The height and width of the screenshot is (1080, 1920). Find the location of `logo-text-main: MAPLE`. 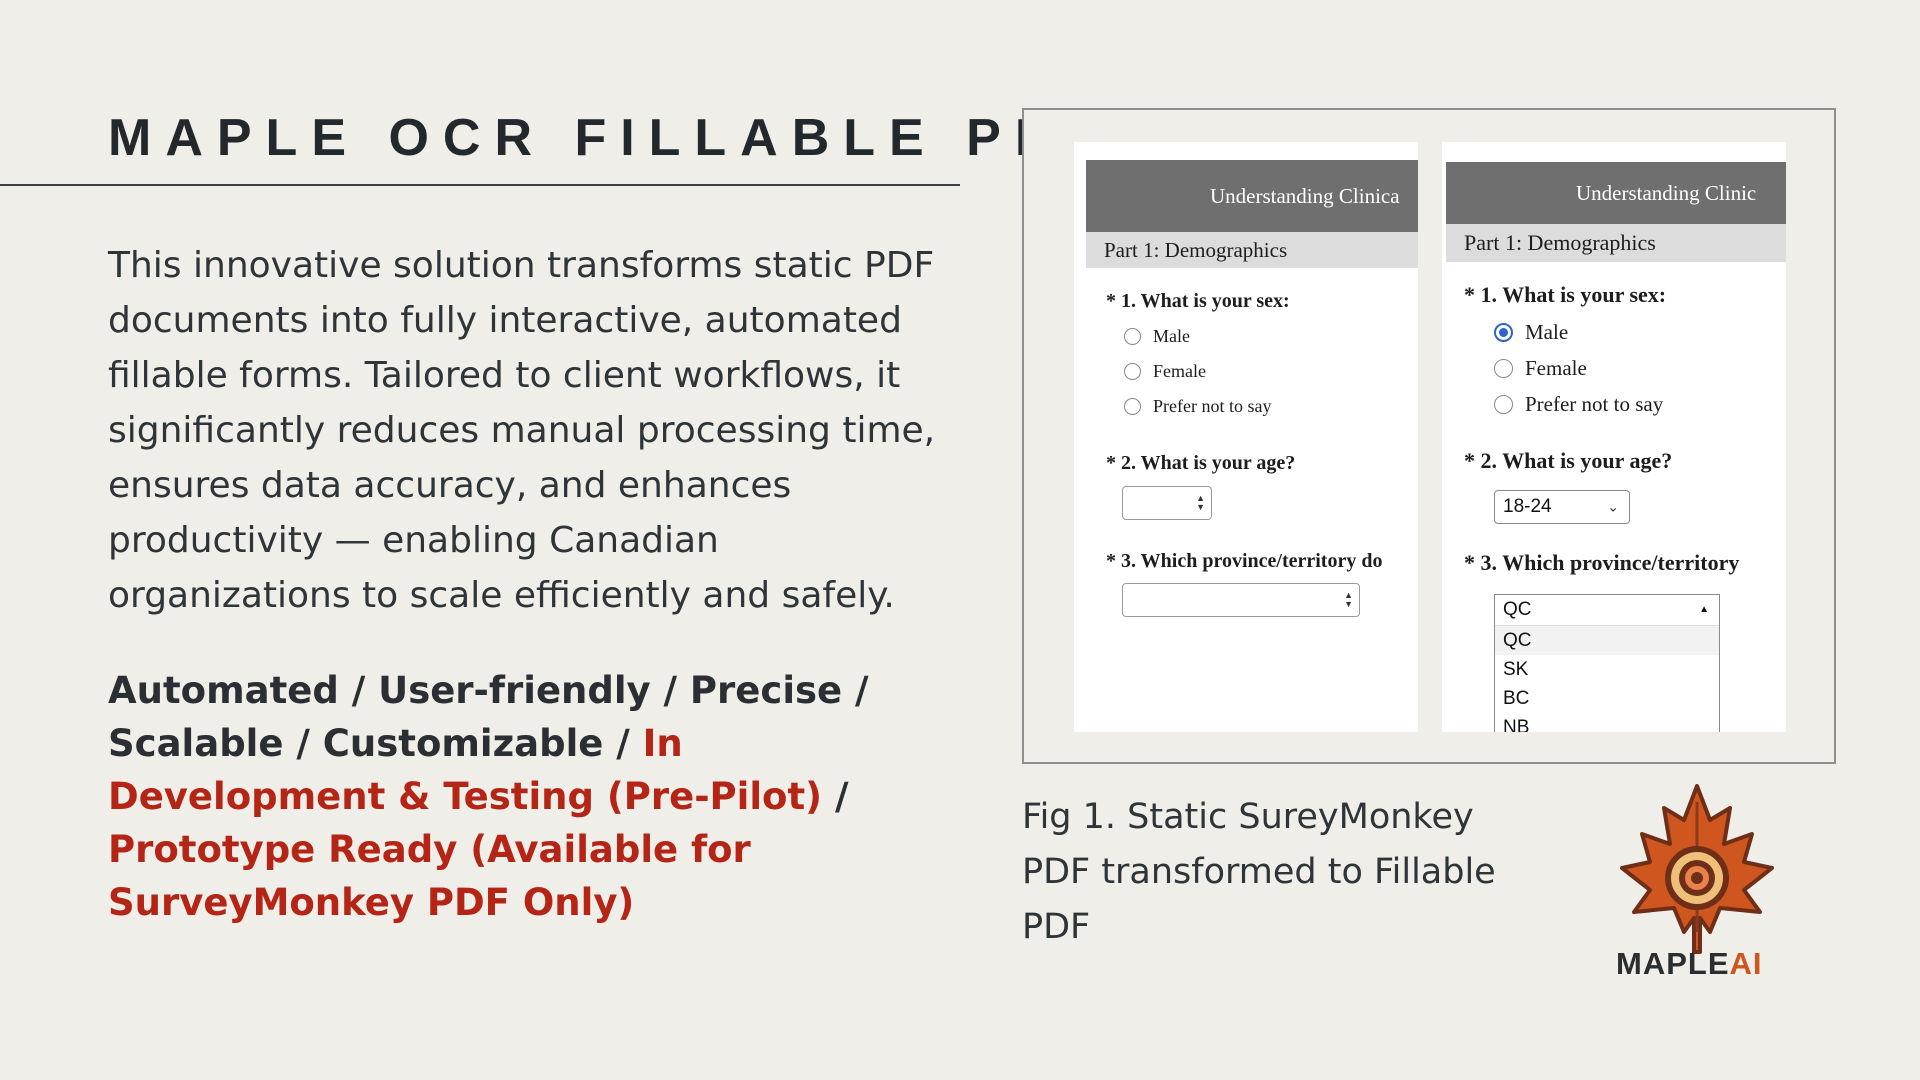

logo-text-main: MAPLE is located at coordinates (1673, 963).